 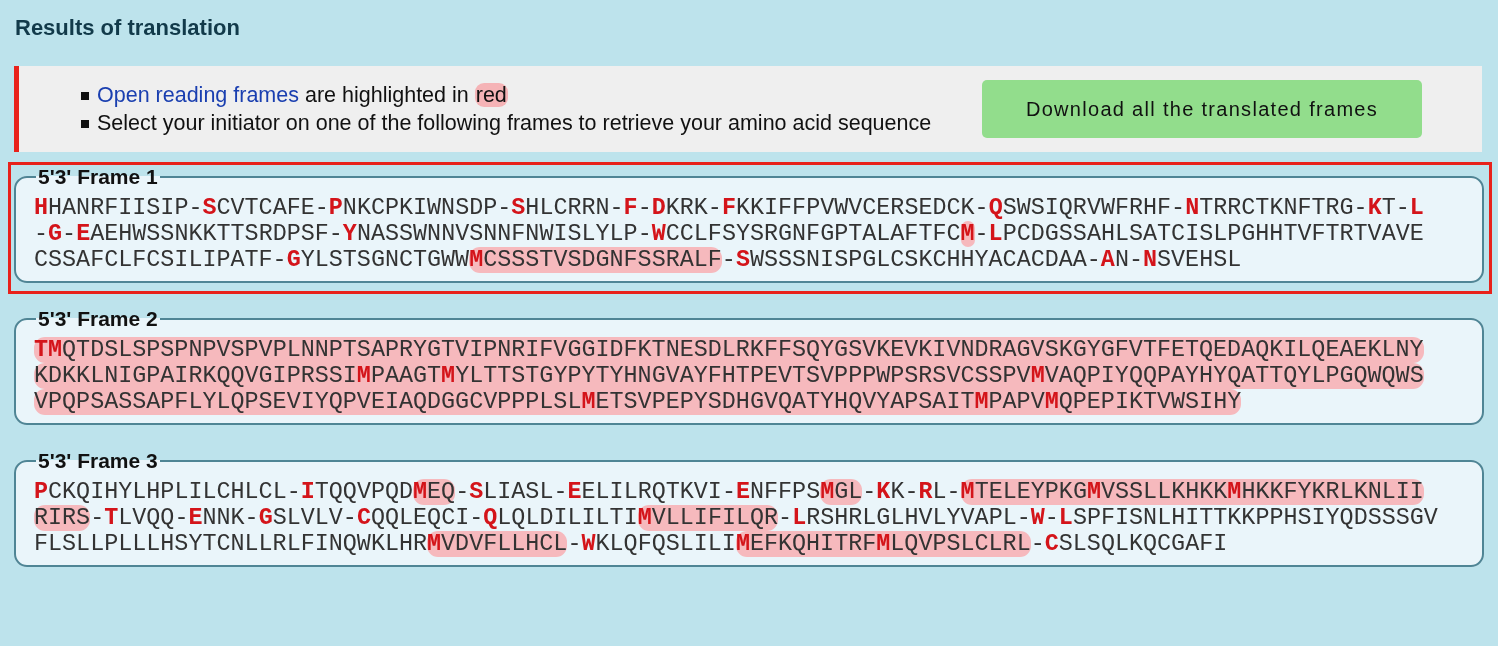 What do you see at coordinates (224, 492) in the screenshot?
I see `sequence-text: PCKQIHYLHPLILCHLCL-ITQQVPQD` at bounding box center [224, 492].